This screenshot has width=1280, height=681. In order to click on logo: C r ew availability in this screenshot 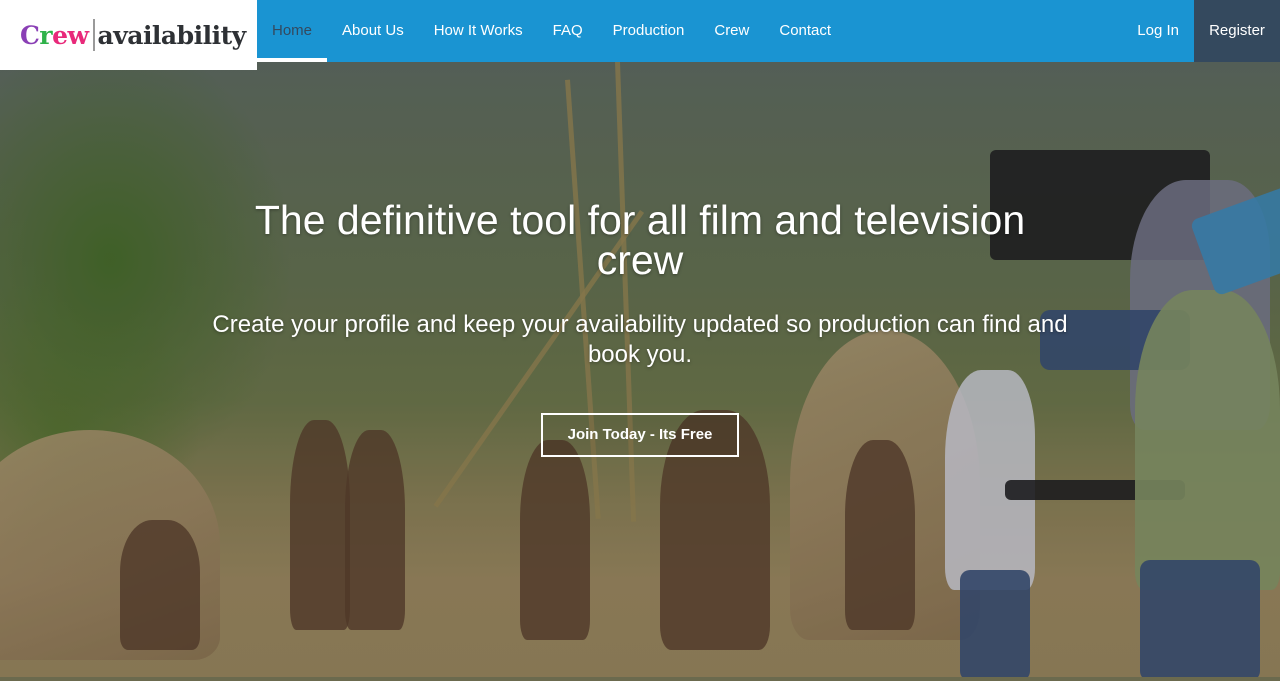, I will do `click(128, 35)`.